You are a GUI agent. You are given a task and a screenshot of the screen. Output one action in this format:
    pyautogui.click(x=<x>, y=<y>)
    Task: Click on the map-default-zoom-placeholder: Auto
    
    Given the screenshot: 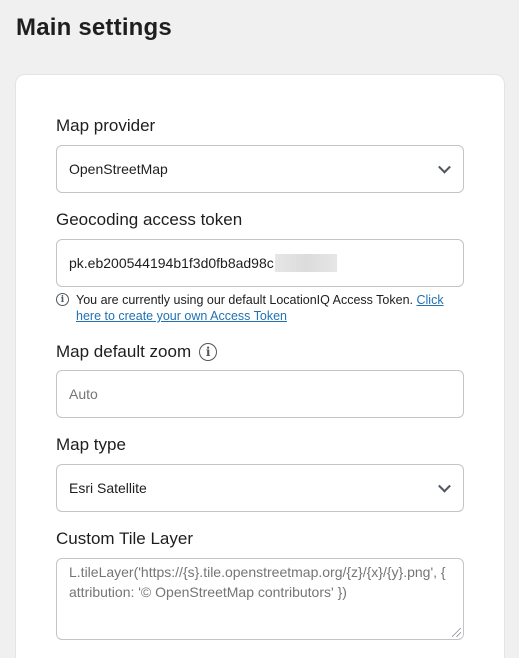 What is the action you would take?
    pyautogui.click(x=83, y=394)
    